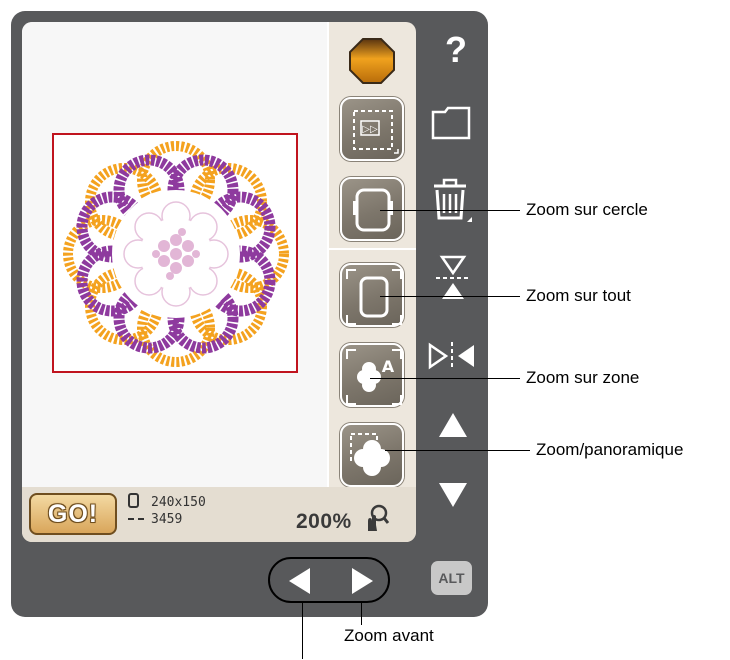 This screenshot has width=730, height=660. I want to click on move-down-icon, so click(453, 495).